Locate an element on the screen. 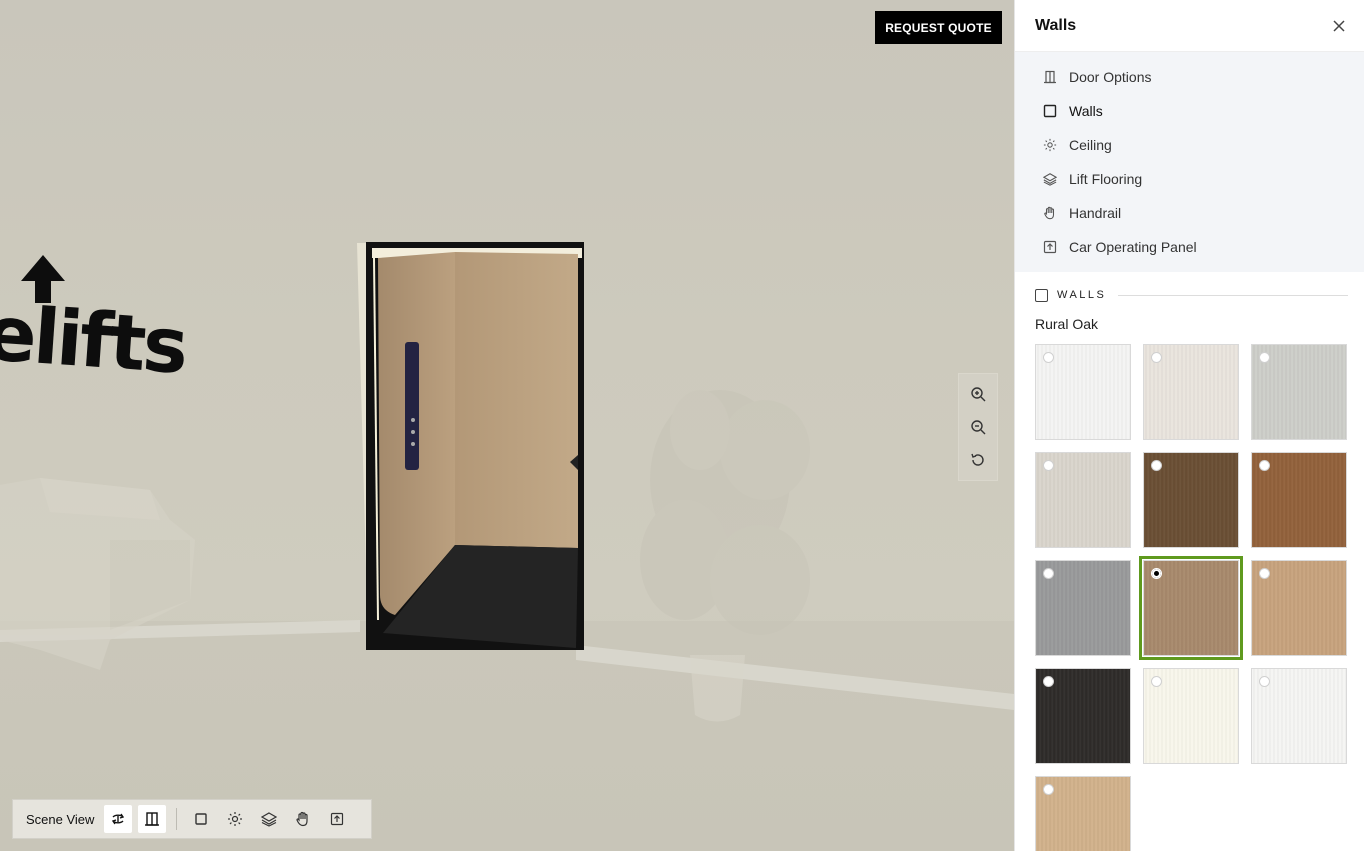 Image resolution: width=1364 pixels, height=851 pixels. sun-icon is located at coordinates (1050, 145).